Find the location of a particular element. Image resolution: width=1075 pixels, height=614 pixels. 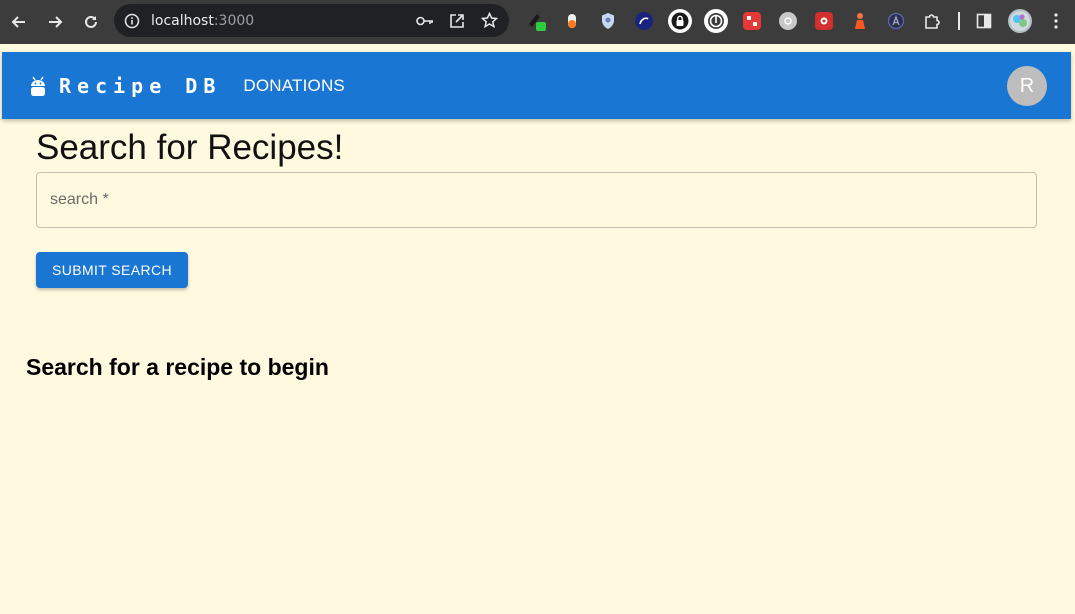

browser-menu-icon is located at coordinates (1056, 21).